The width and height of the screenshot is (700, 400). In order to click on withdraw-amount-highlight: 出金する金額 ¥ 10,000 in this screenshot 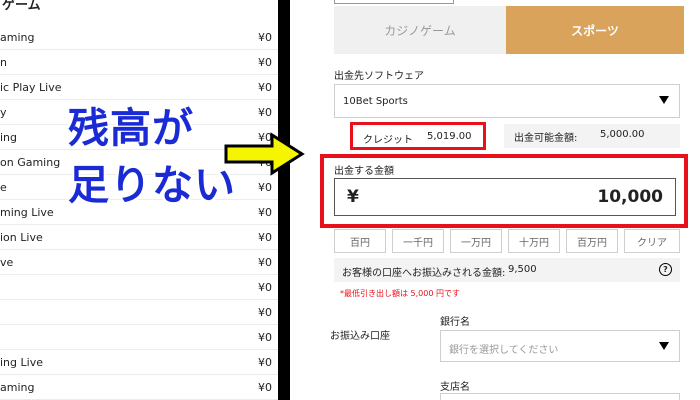, I will do `click(504, 191)`.